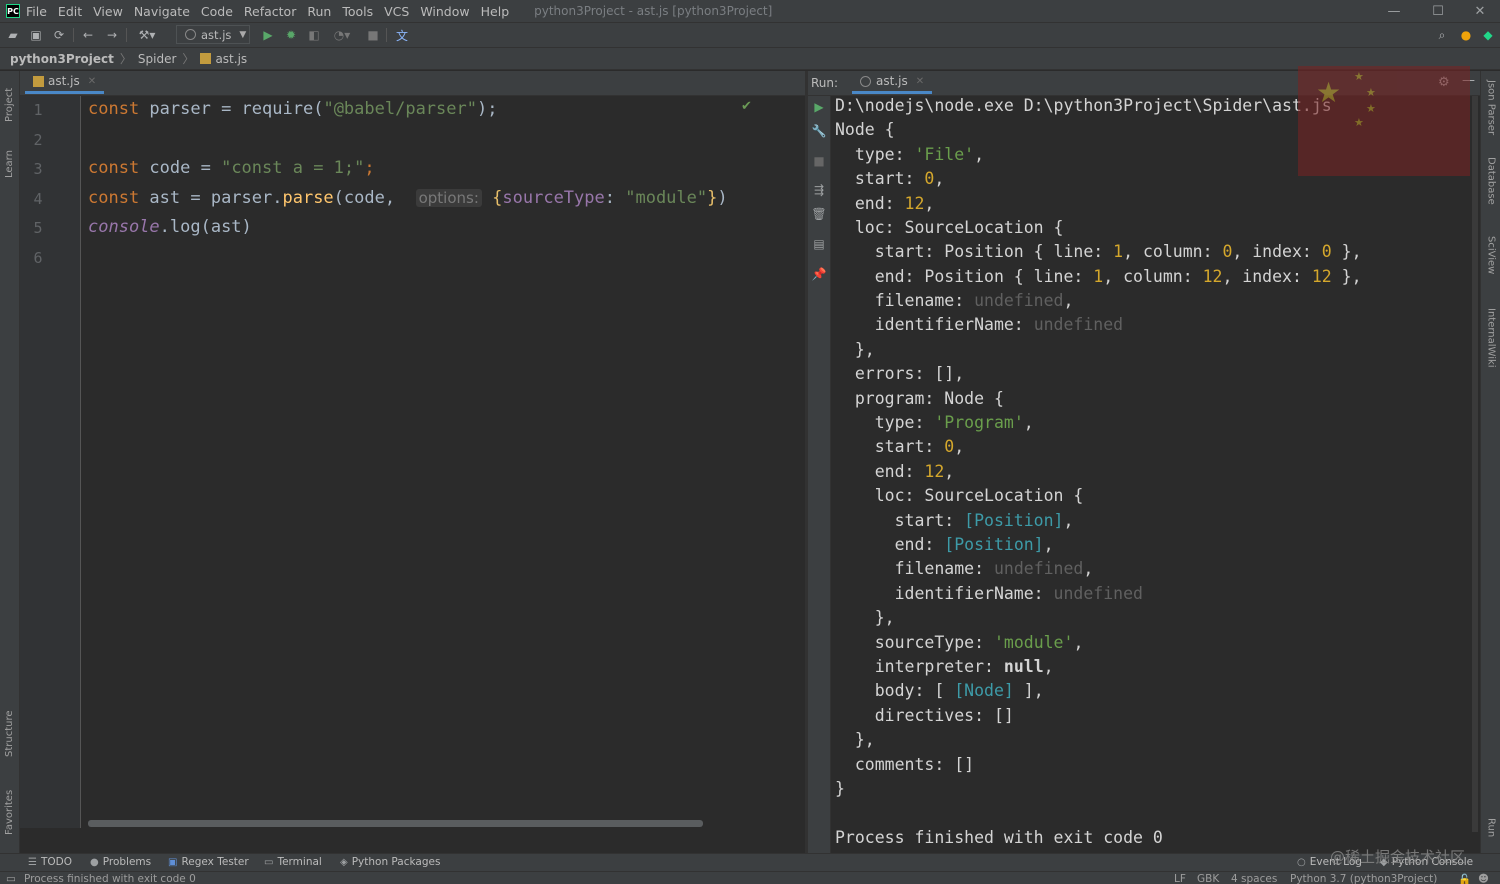 The width and height of the screenshot is (1500, 884). What do you see at coordinates (268, 35) in the screenshot?
I see `run-icon: ▶` at bounding box center [268, 35].